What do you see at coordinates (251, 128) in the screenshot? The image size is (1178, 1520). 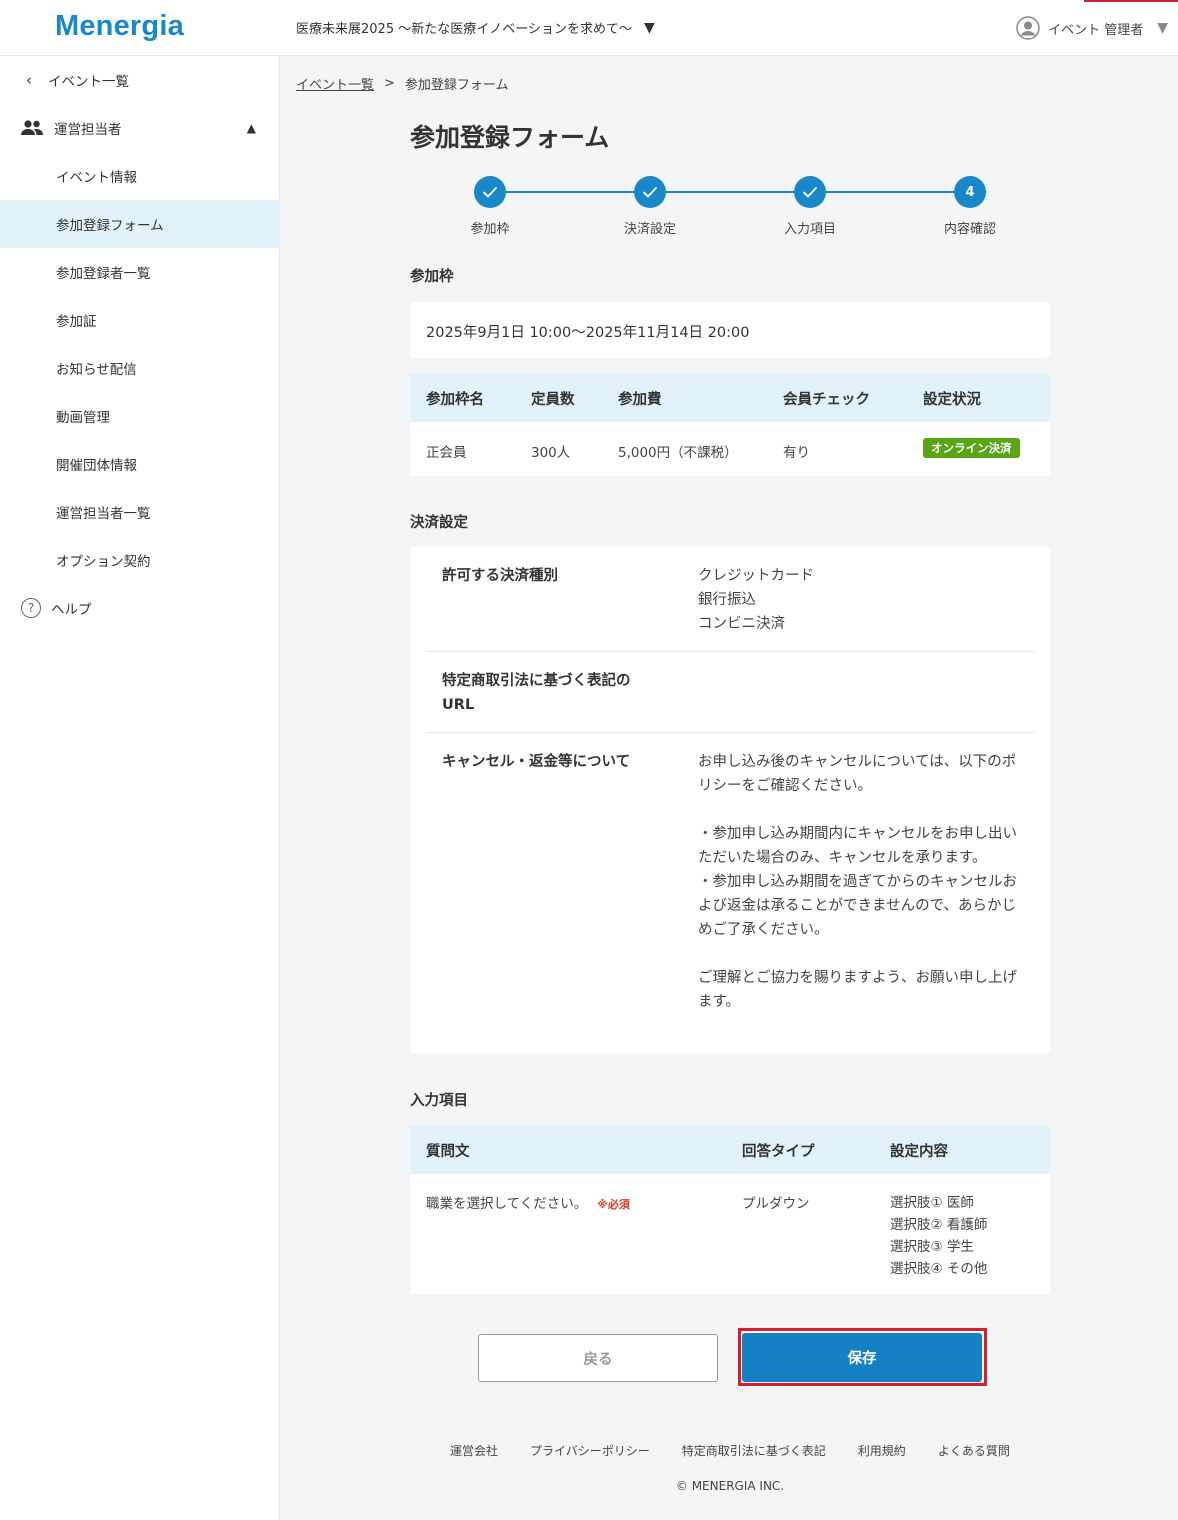 I see `chevron-up-icon: ▲` at bounding box center [251, 128].